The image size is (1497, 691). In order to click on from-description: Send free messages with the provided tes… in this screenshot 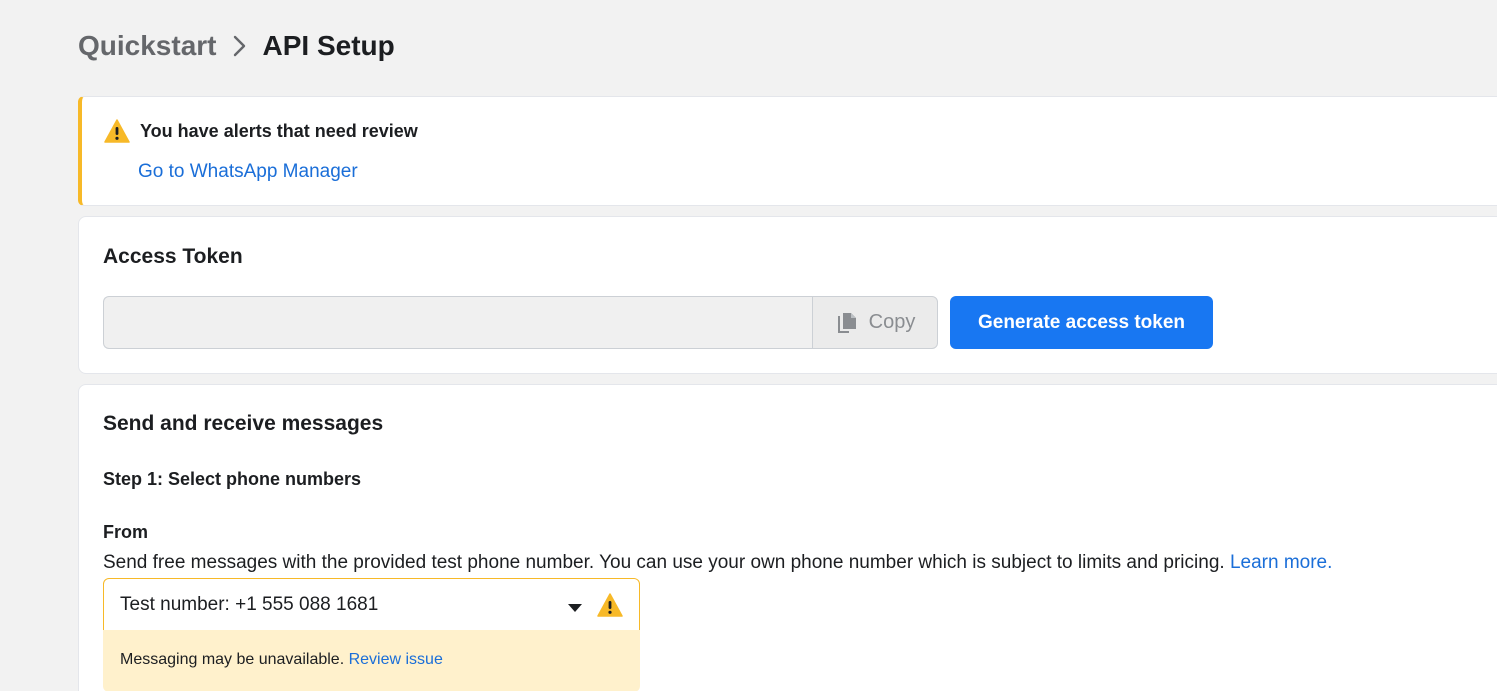, I will do `click(717, 563)`.